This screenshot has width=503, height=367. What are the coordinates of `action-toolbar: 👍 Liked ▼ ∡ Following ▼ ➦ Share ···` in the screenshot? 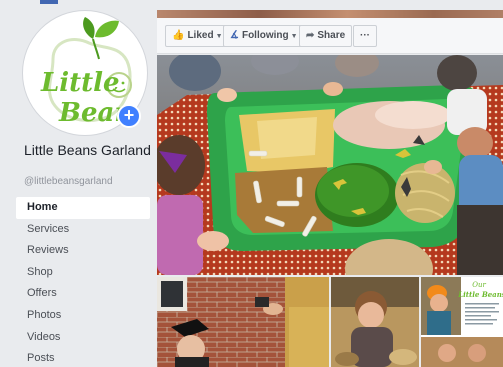 It's located at (330, 36).